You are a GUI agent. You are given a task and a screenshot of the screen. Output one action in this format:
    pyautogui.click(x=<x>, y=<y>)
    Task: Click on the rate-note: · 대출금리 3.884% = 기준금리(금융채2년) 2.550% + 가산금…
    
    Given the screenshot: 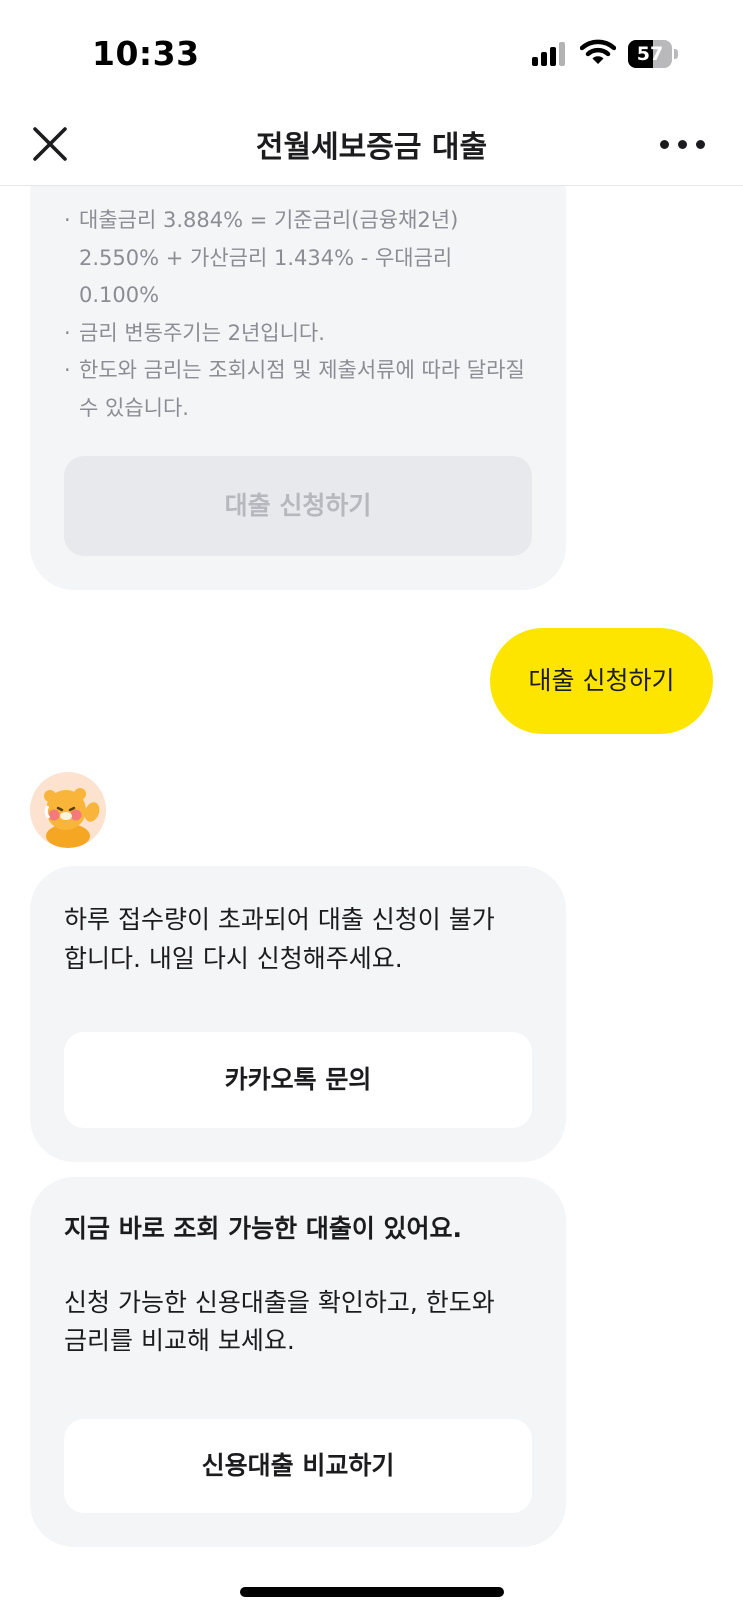 What is the action you would take?
    pyautogui.click(x=314, y=258)
    